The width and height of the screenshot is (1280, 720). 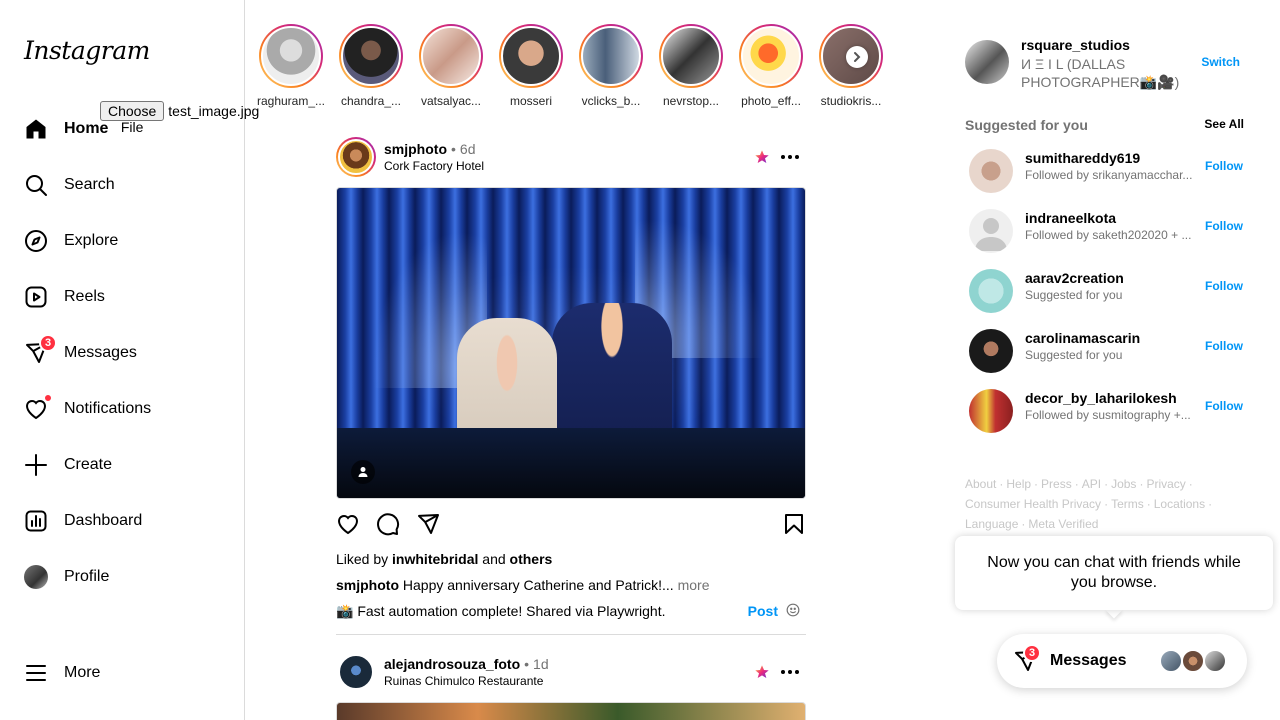 What do you see at coordinates (1127, 504) in the screenshot?
I see `footer-link: Terms` at bounding box center [1127, 504].